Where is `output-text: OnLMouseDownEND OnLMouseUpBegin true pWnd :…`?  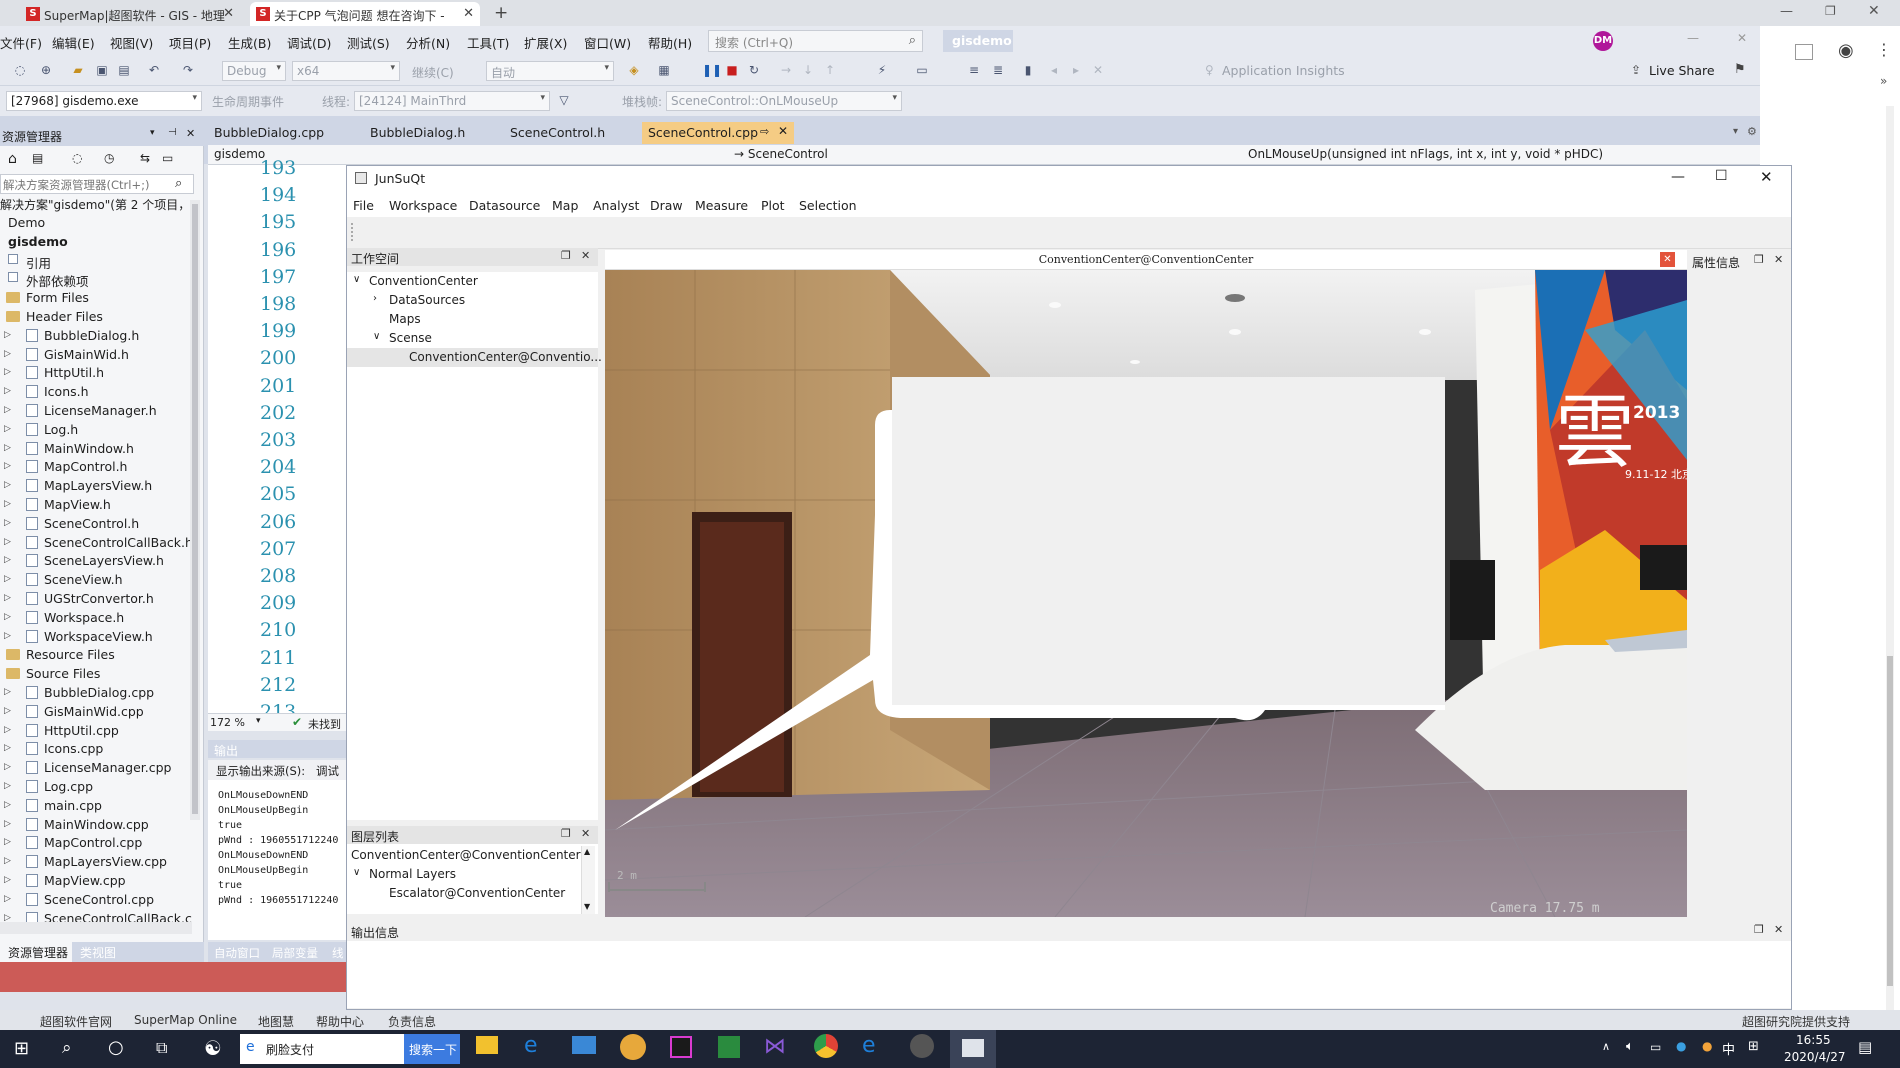 output-text: OnLMouseDownEND OnLMouseUpBegin true pWnd :… is located at coordinates (277, 860).